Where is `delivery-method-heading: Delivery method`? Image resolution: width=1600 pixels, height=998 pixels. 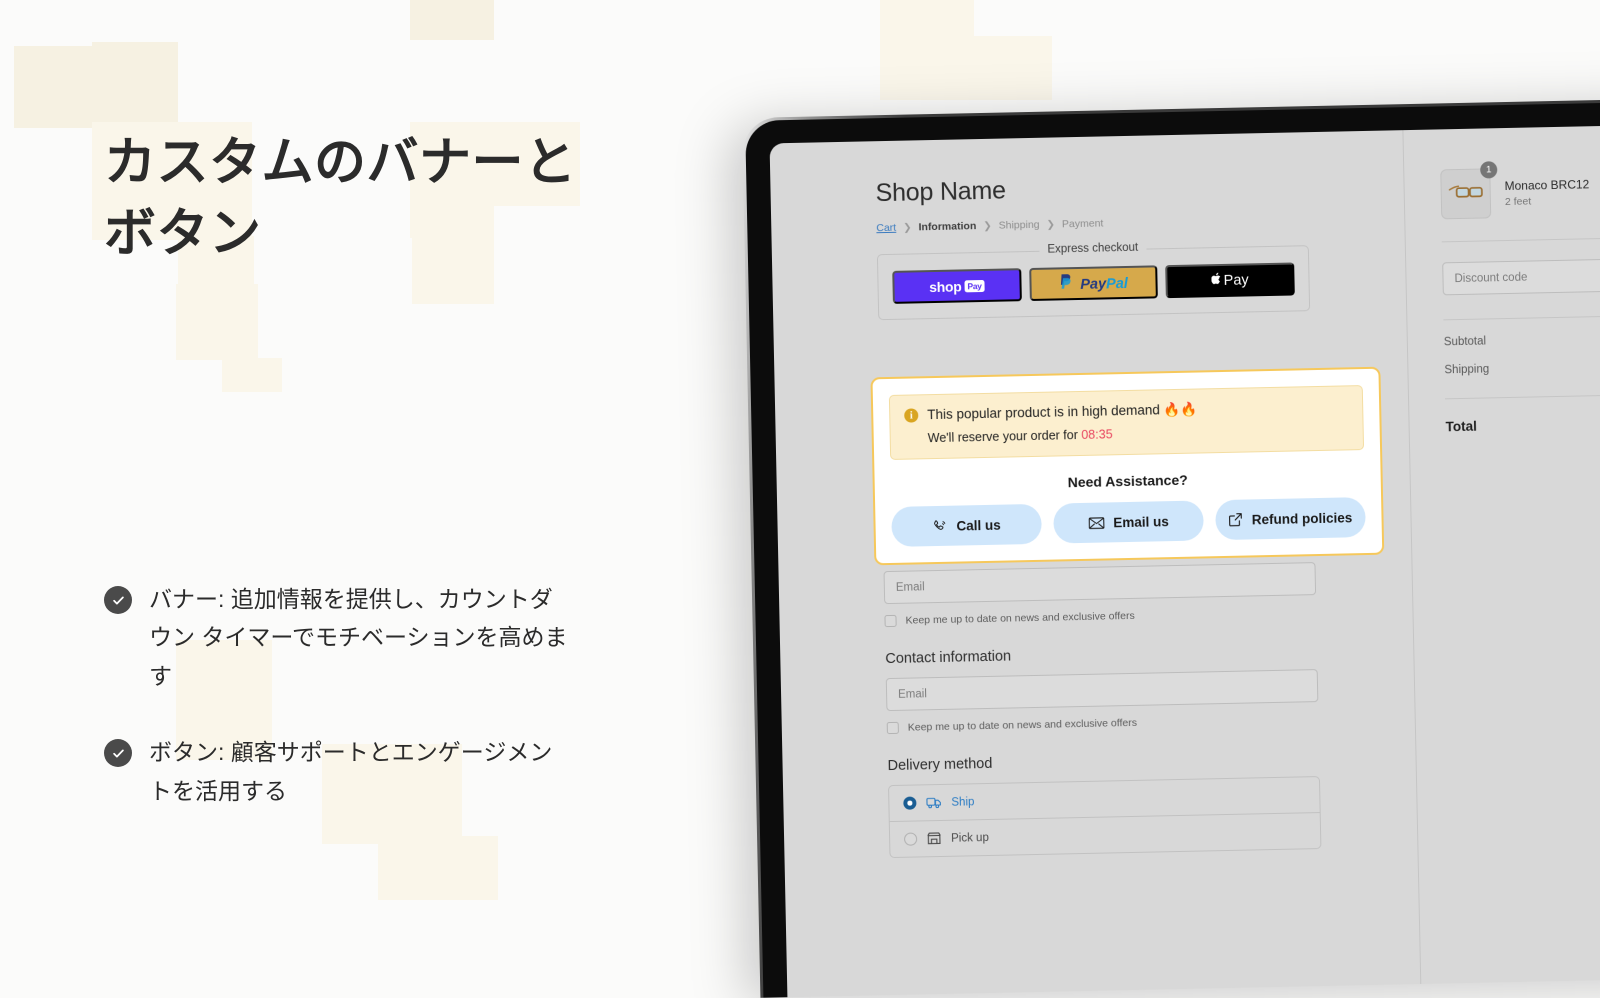
delivery-method-heading: Delivery method is located at coordinates (940, 765).